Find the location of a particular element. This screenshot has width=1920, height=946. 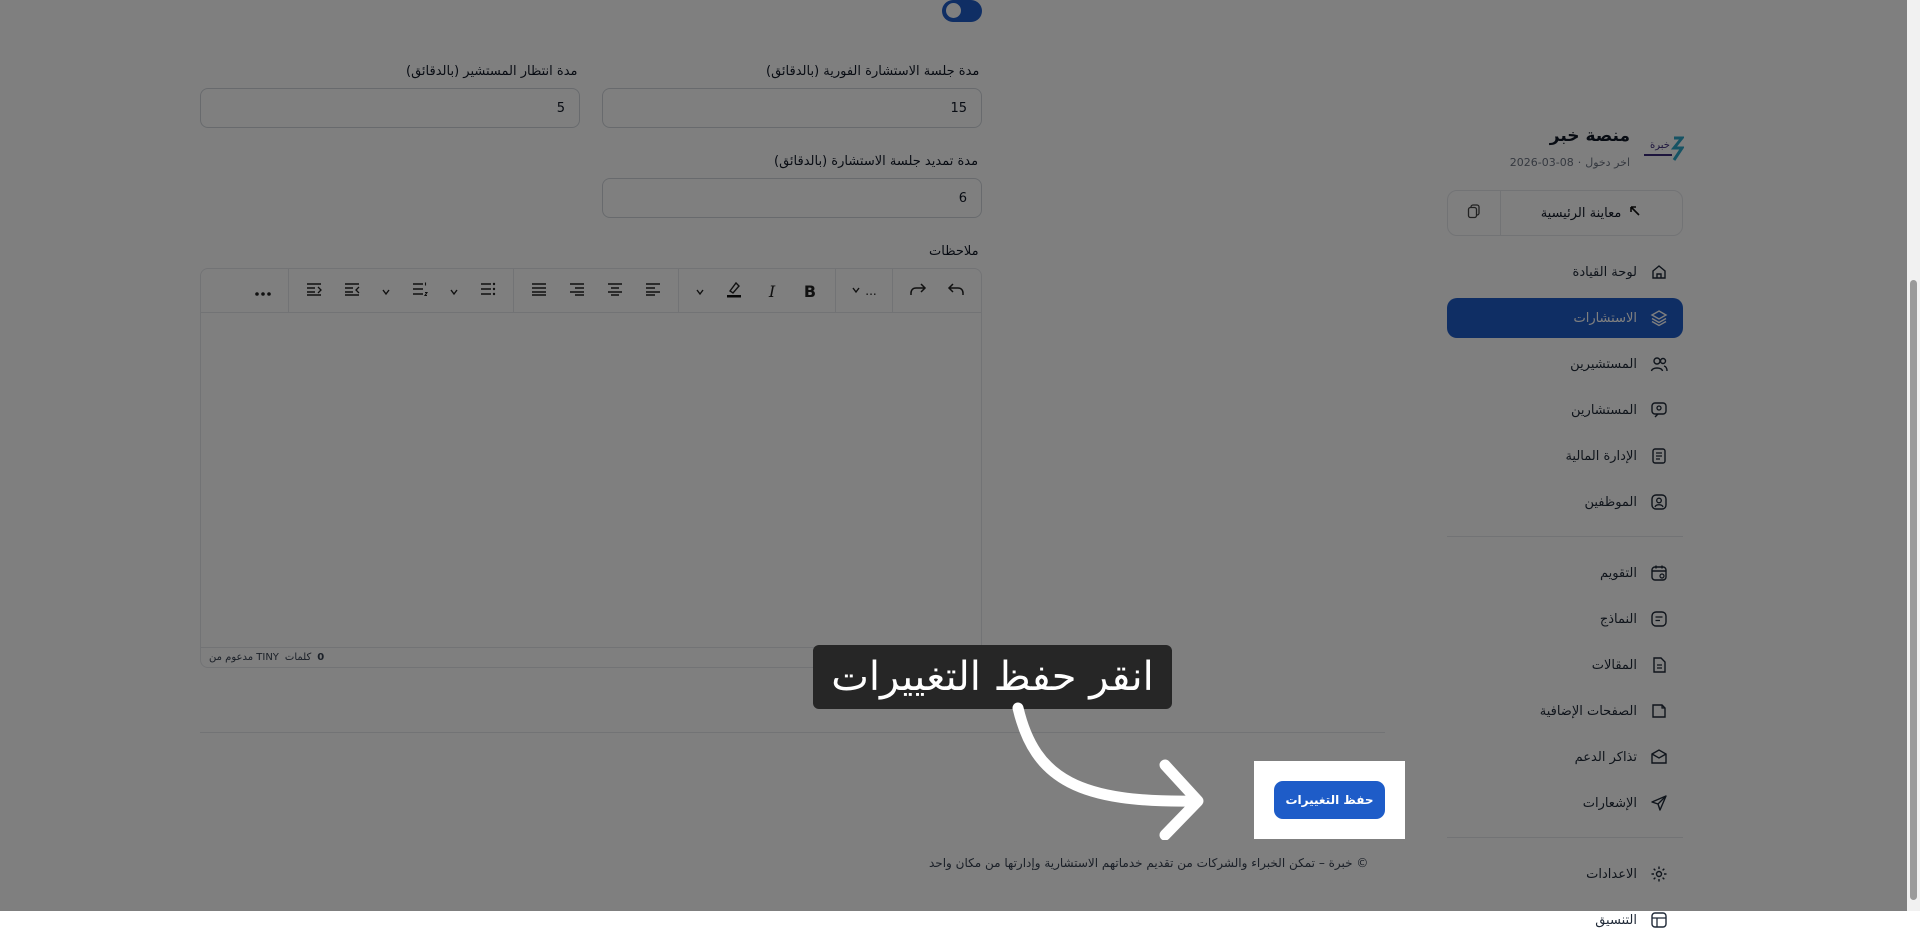

bullet-list-button is located at coordinates (488, 291).